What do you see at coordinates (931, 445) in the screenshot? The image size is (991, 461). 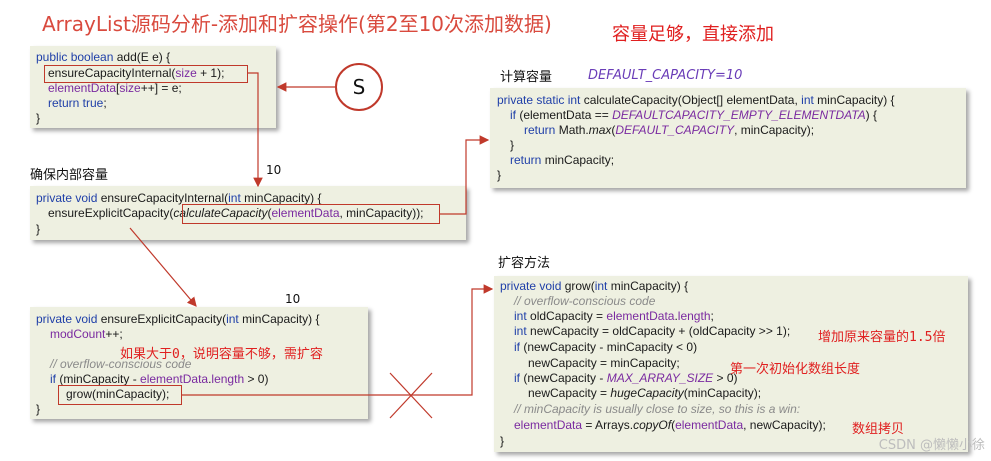 I see `watermark: CSDN @懒懒小徐` at bounding box center [931, 445].